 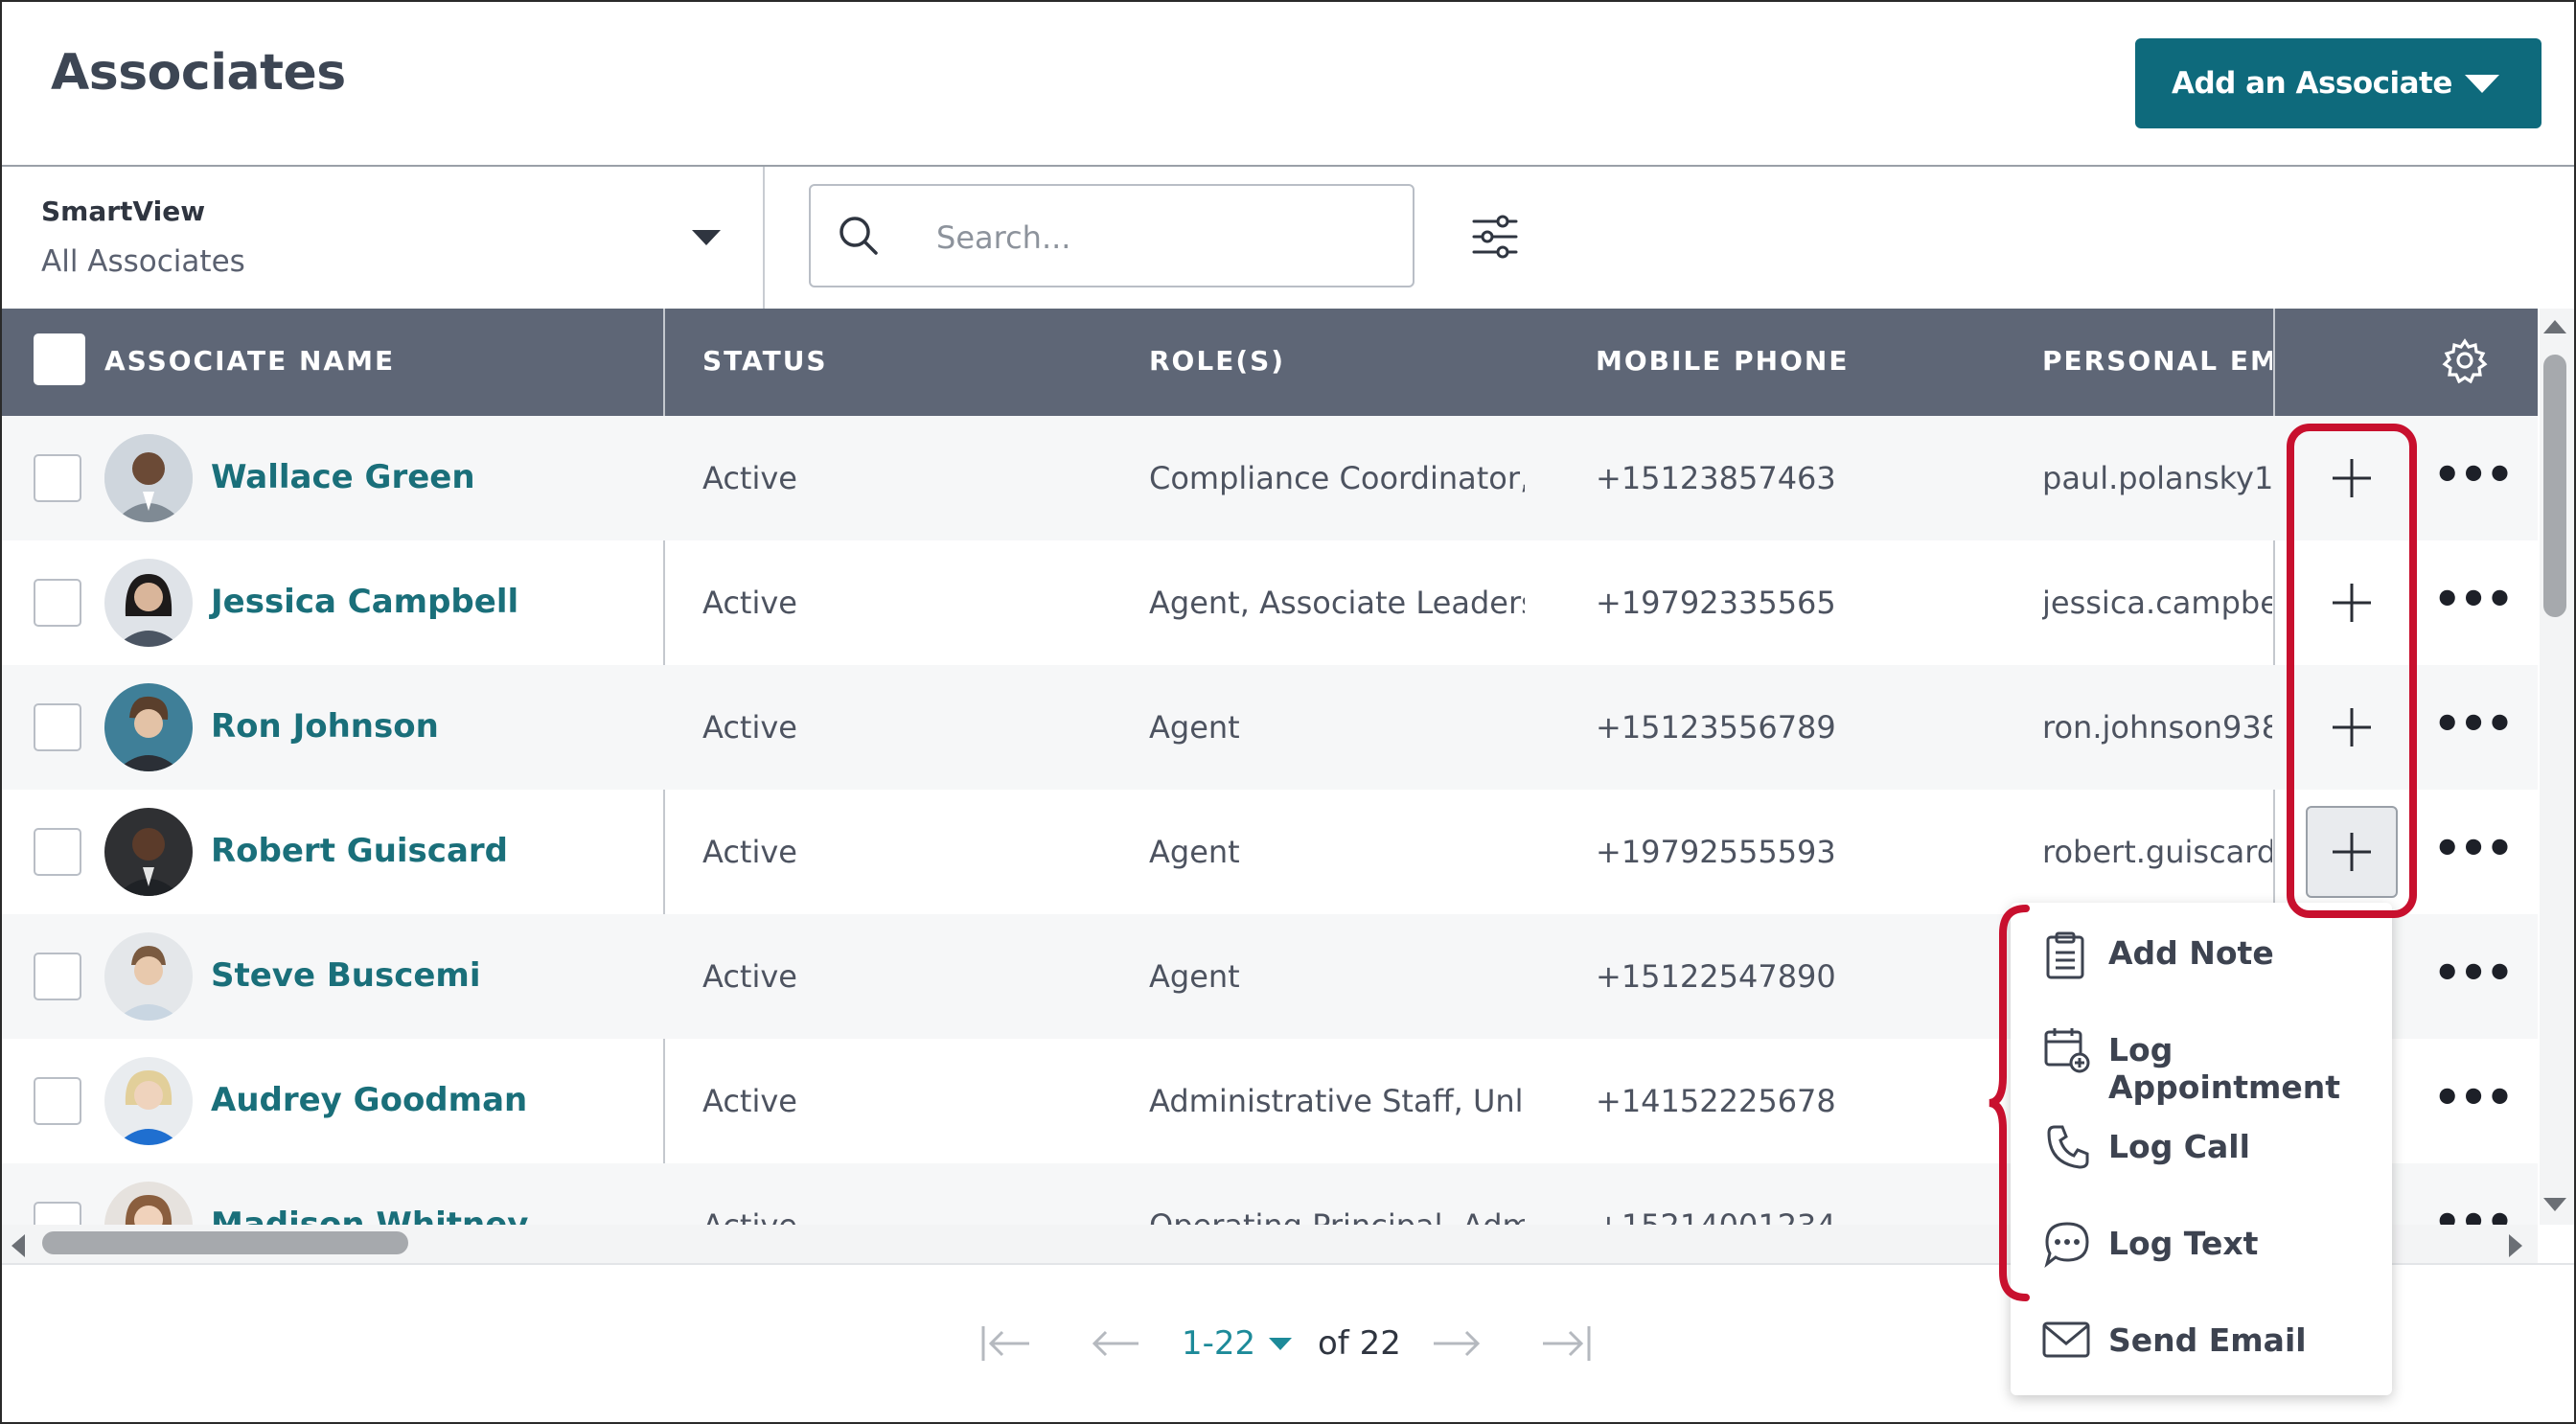 I want to click on associate-name-link: Wallace Green, so click(x=343, y=477).